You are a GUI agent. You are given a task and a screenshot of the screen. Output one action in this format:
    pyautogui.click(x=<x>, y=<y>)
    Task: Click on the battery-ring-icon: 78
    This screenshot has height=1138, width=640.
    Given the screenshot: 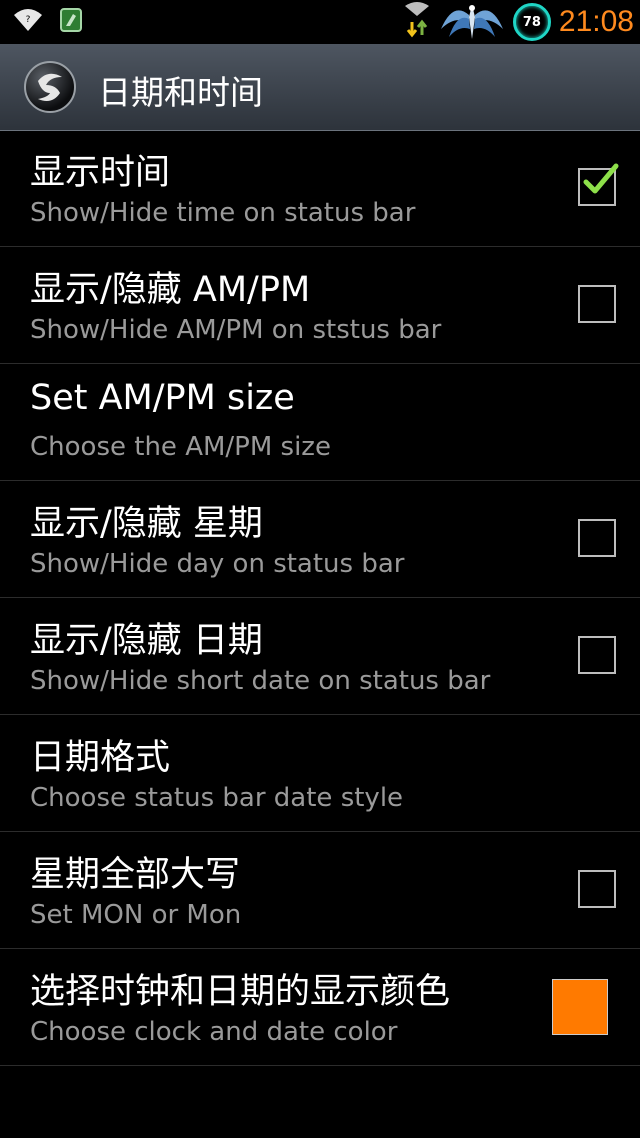 What is the action you would take?
    pyautogui.click(x=531, y=22)
    